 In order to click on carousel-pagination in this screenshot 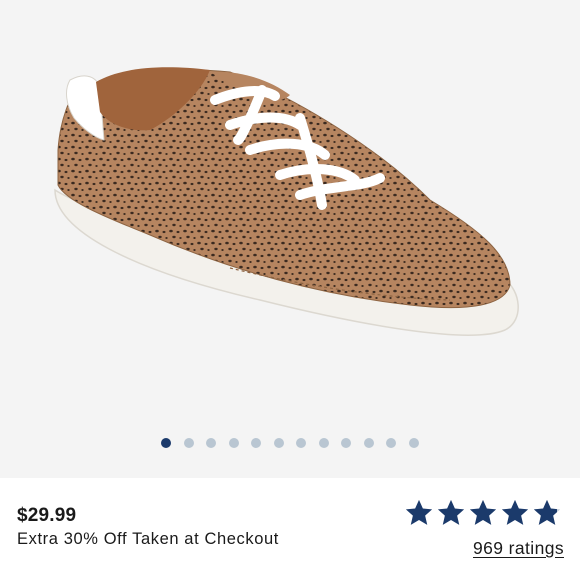, I will do `click(290, 443)`.